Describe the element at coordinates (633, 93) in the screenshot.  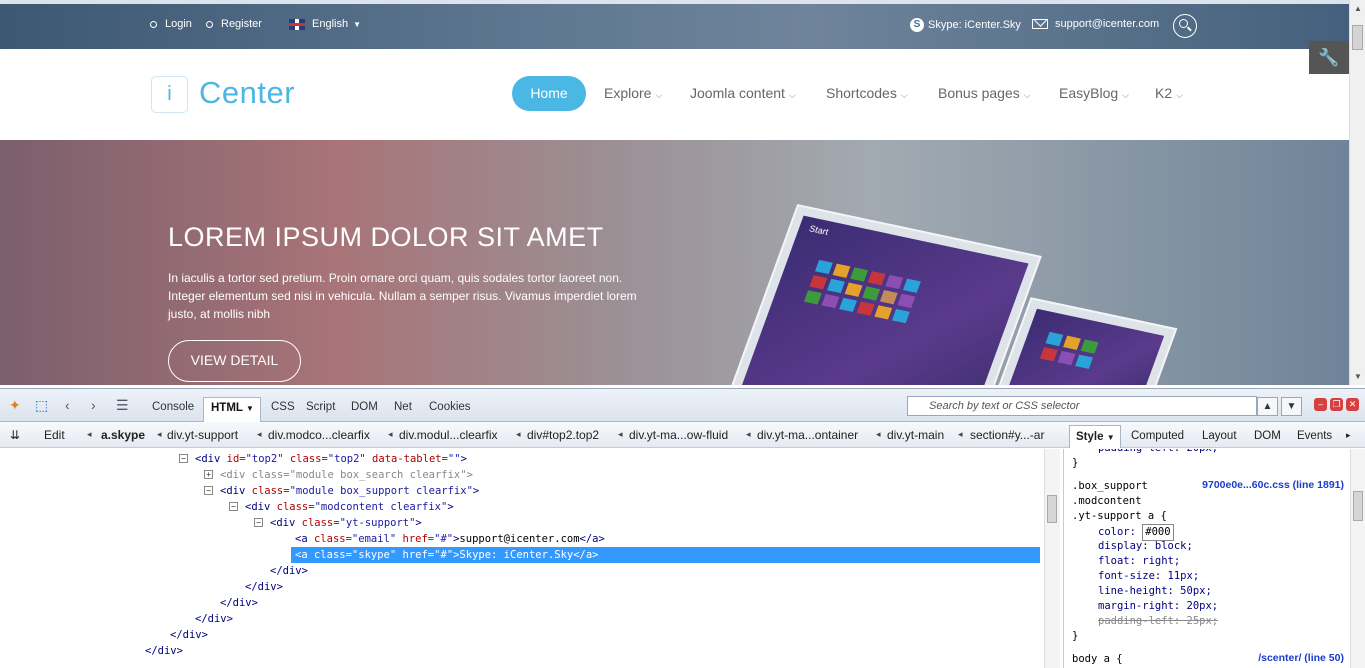
I see `nav-explore: Explore ⌵` at that location.